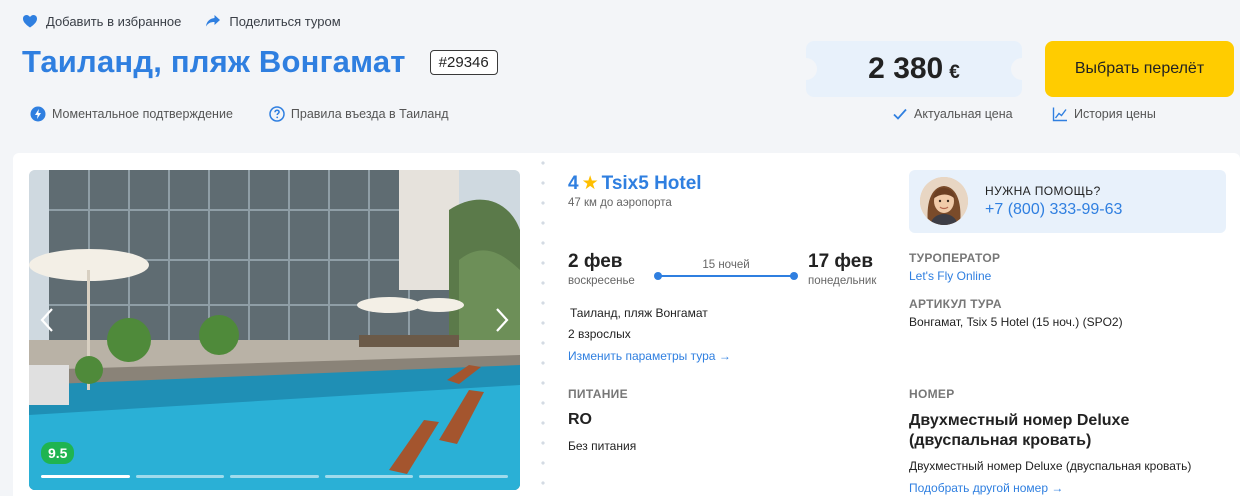 The width and height of the screenshot is (1240, 496). What do you see at coordinates (598, 394) in the screenshot?
I see `food-label: ПИТАНИЕ` at bounding box center [598, 394].